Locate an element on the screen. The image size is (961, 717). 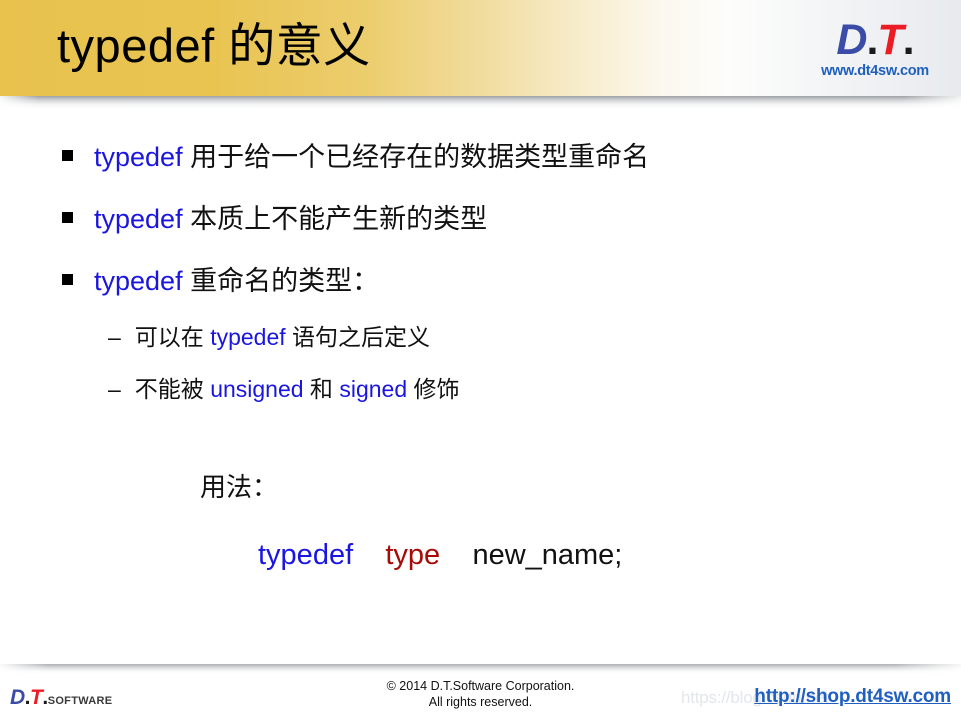
logo-url: www.dt4sw.com is located at coordinates (875, 71).